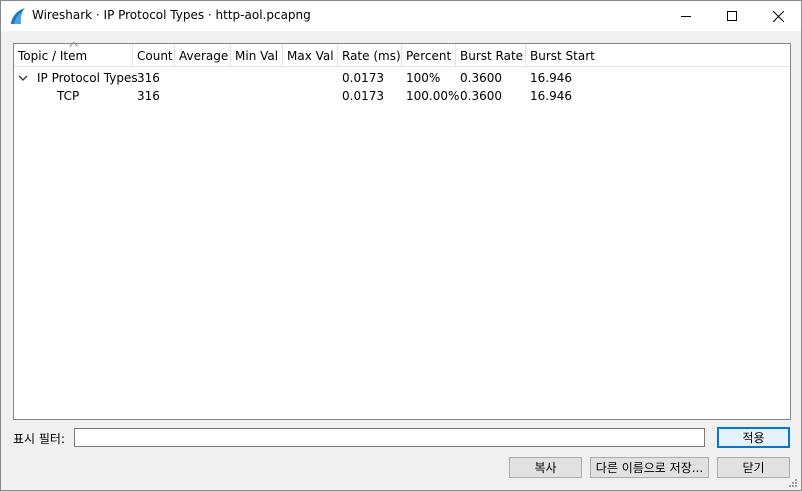 This screenshot has width=802, height=491. I want to click on column-header-percent: Percent, so click(429, 55).